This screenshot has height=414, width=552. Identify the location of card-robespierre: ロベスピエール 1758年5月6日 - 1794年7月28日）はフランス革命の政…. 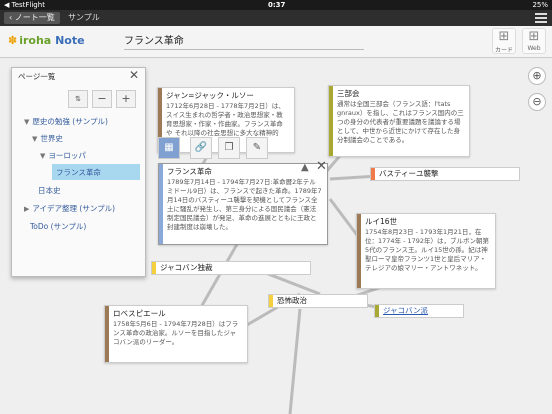
(176, 334).